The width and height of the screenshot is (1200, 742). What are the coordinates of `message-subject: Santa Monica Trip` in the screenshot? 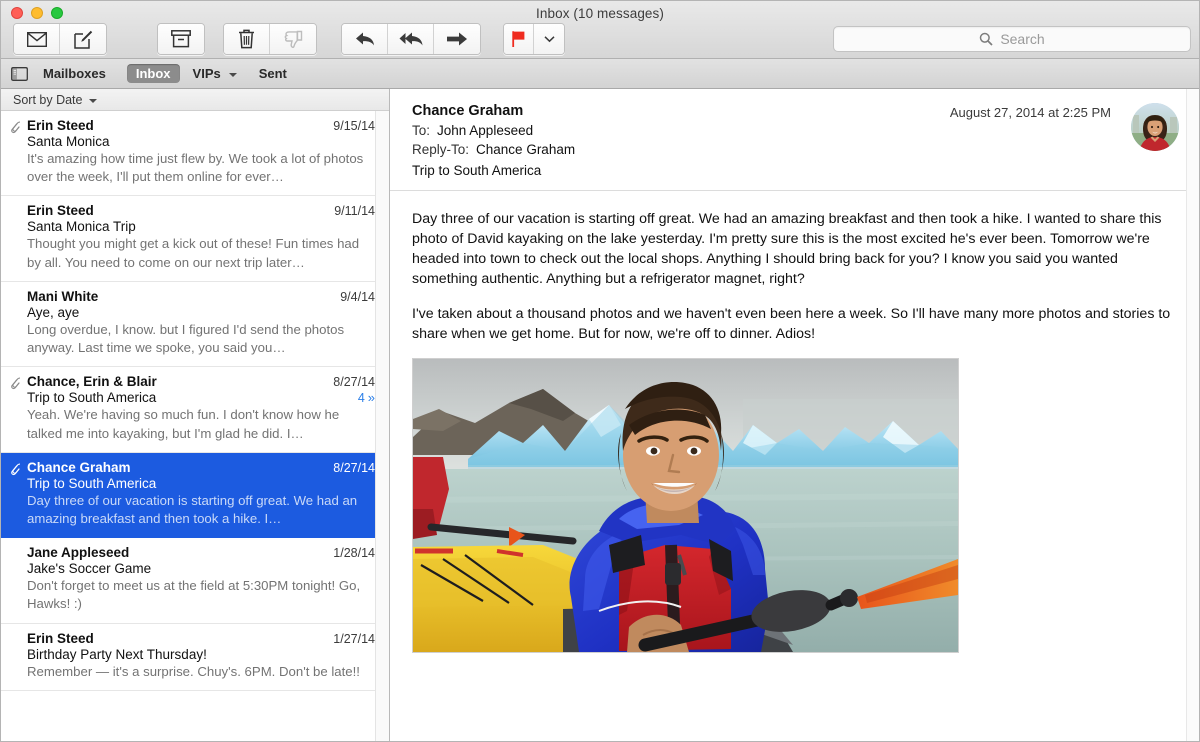 It's located at (81, 227).